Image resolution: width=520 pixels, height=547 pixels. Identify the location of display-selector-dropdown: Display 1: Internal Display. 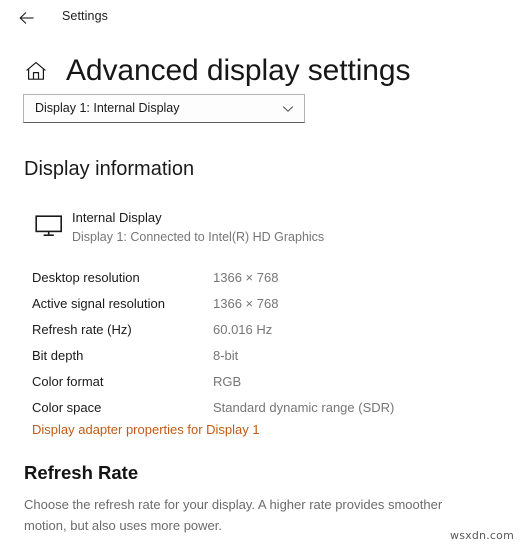
(164, 108).